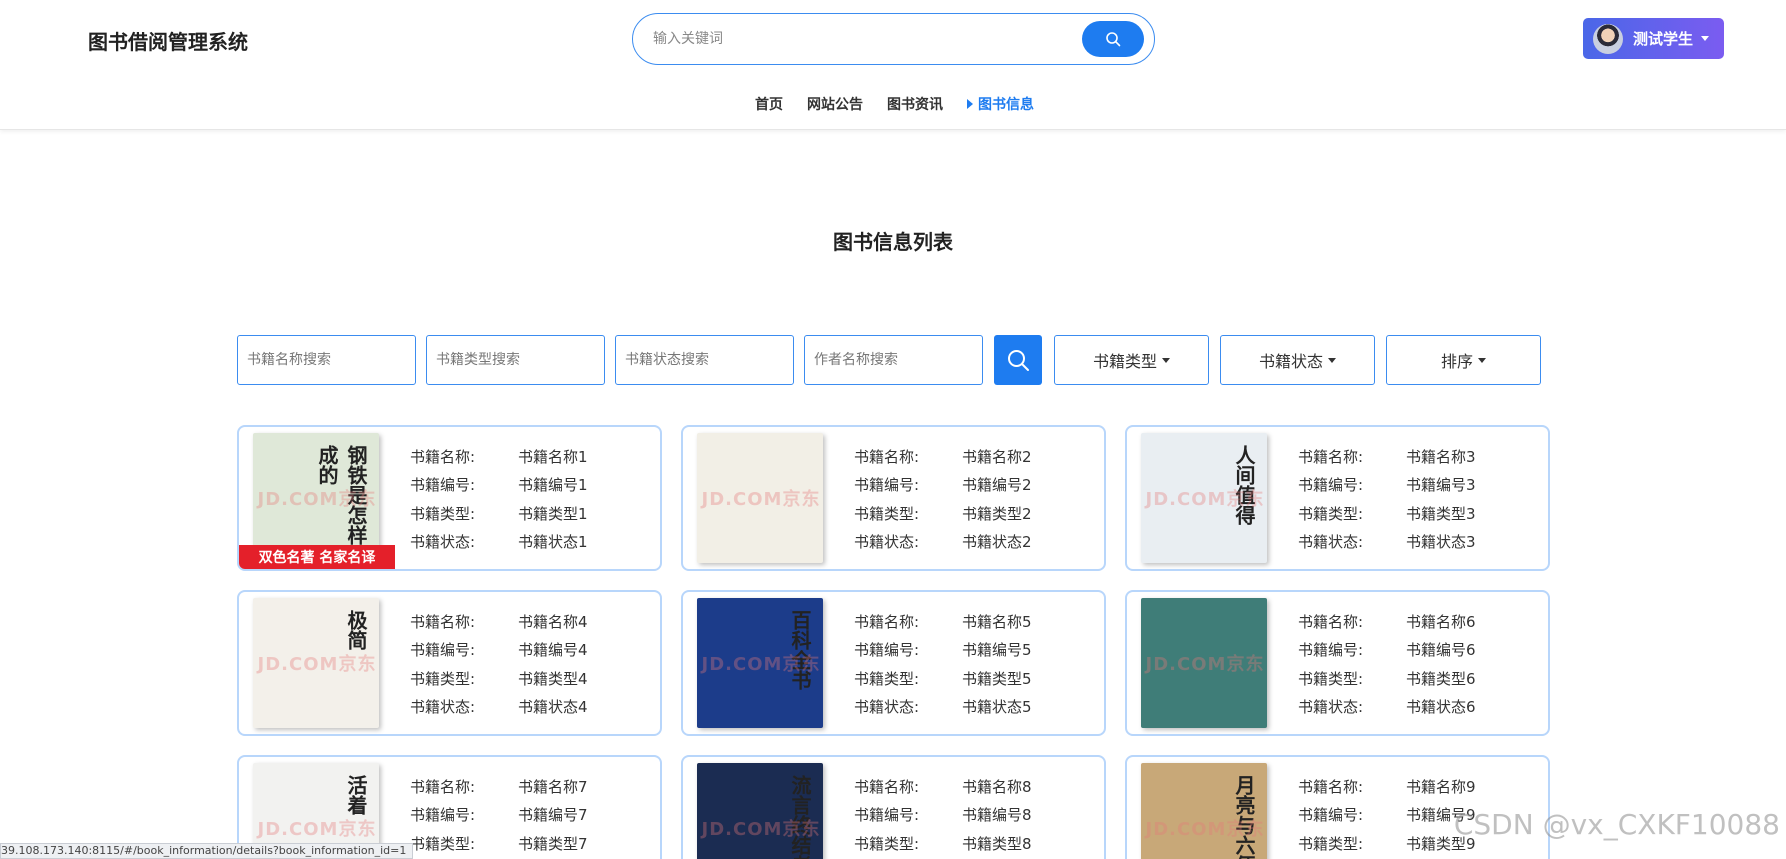  I want to click on book-name-value: 书籍名称7, so click(553, 786).